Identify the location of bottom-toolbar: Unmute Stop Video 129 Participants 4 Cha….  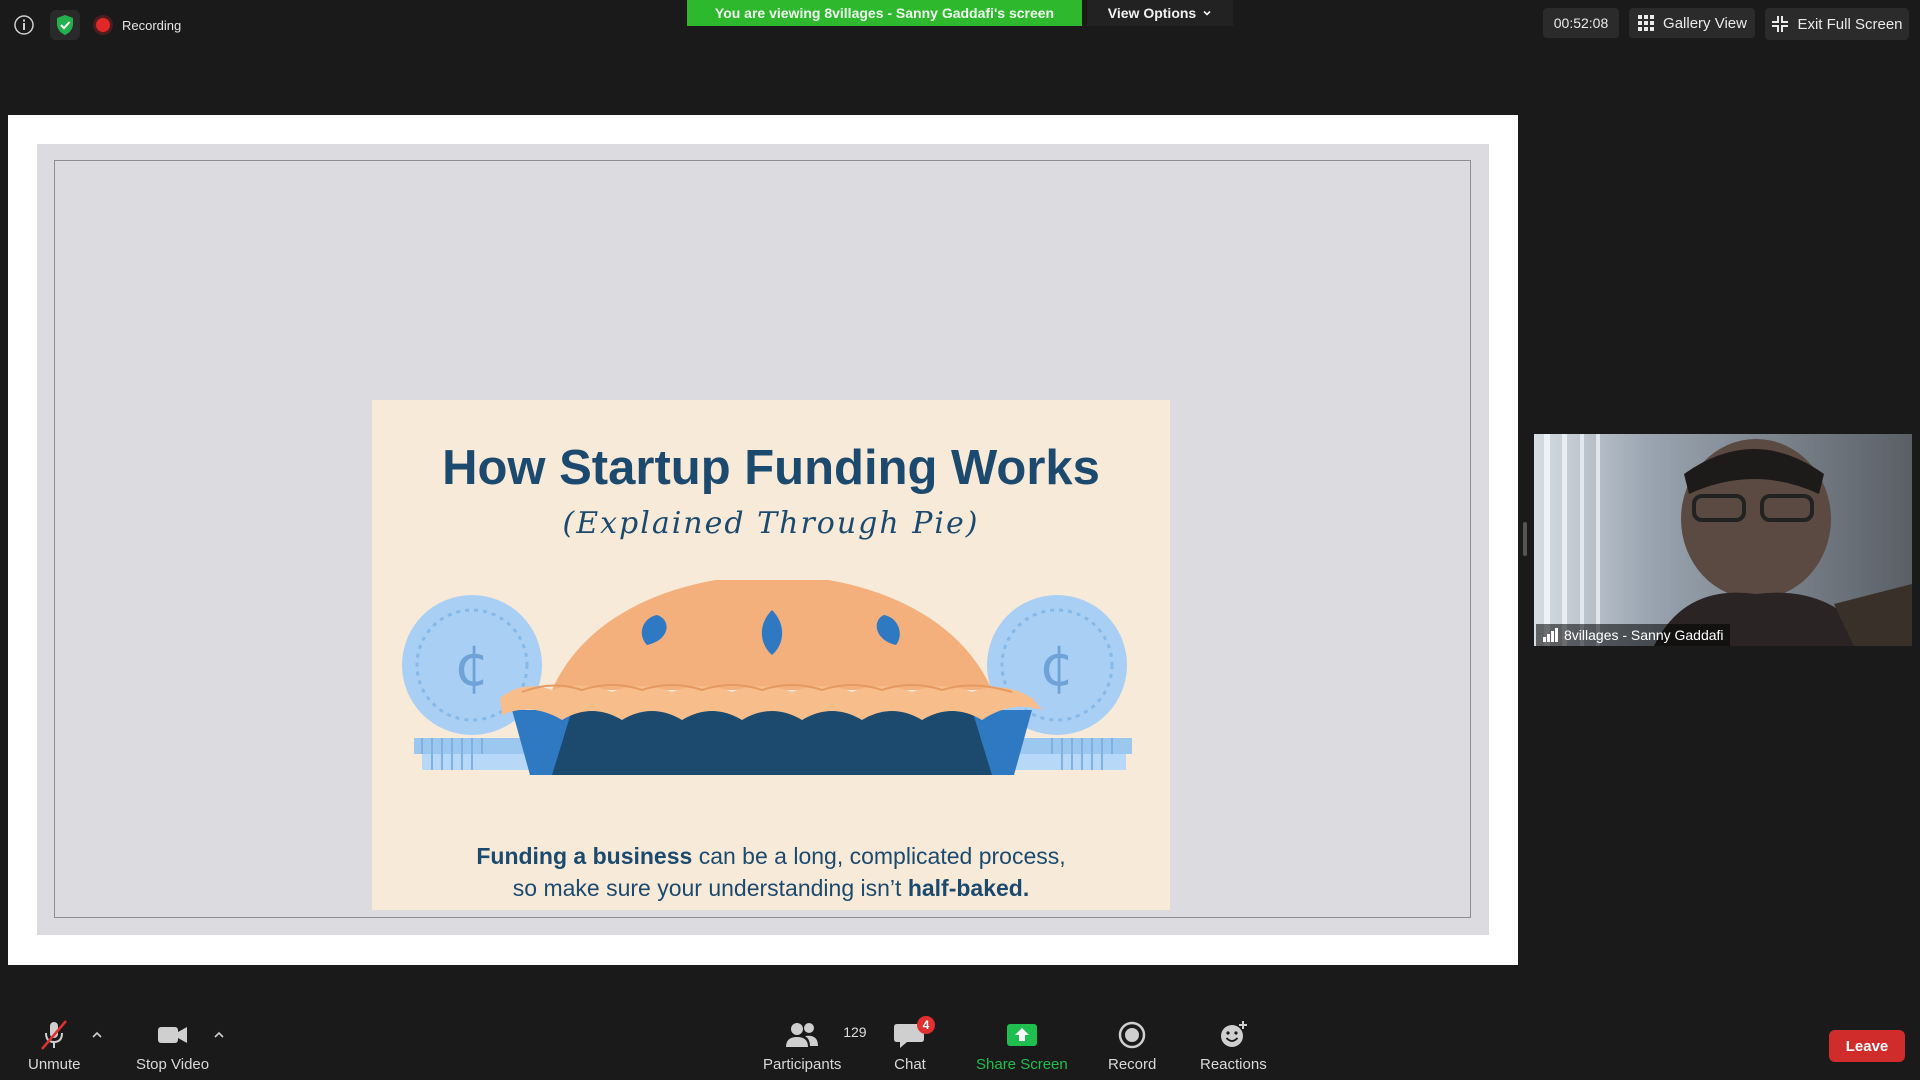
(960, 1045).